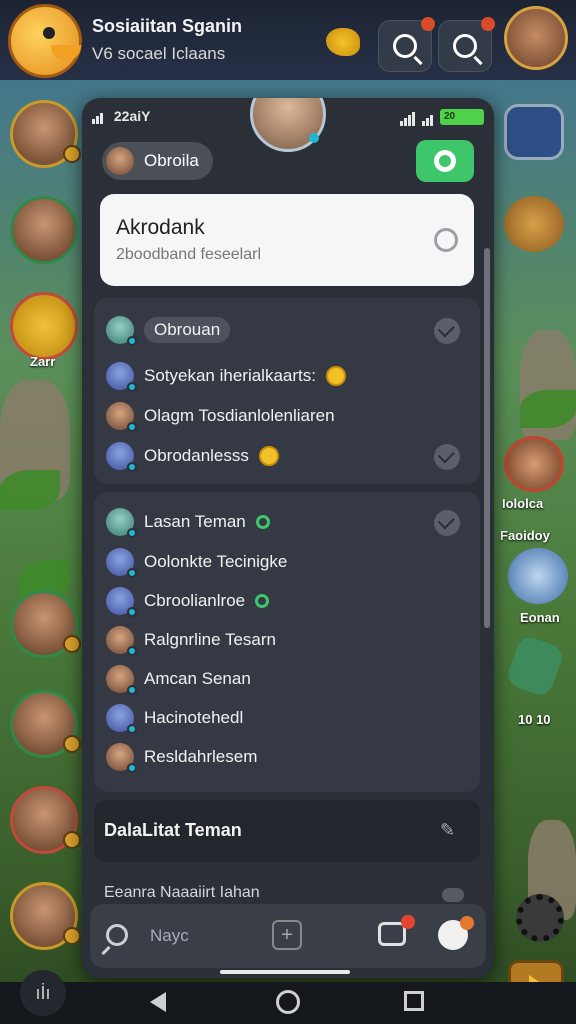 Image resolution: width=576 pixels, height=1024 pixels. Describe the element at coordinates (548, 409) in the screenshot. I see `background-leaf` at that location.